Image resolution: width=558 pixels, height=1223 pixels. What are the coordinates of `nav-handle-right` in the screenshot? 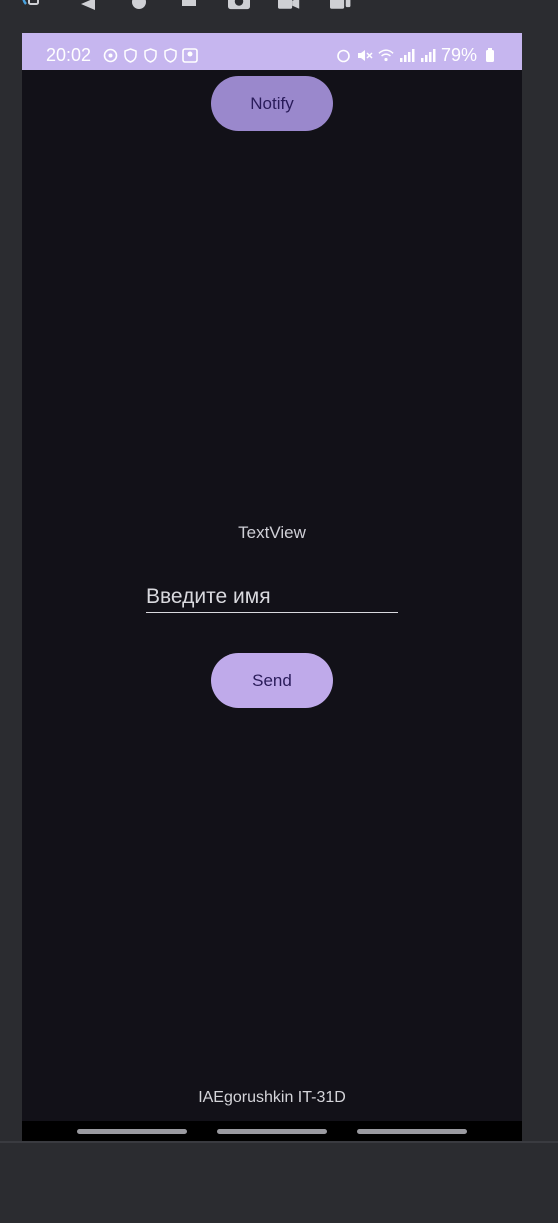 It's located at (412, 1131).